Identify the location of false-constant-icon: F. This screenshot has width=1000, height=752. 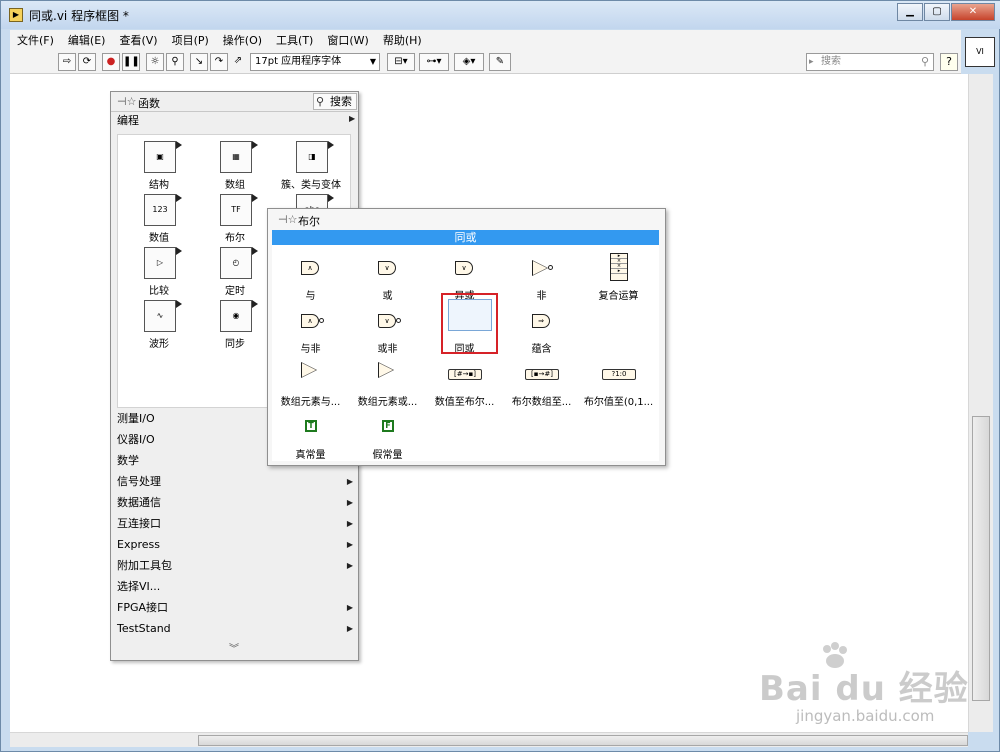
(388, 427).